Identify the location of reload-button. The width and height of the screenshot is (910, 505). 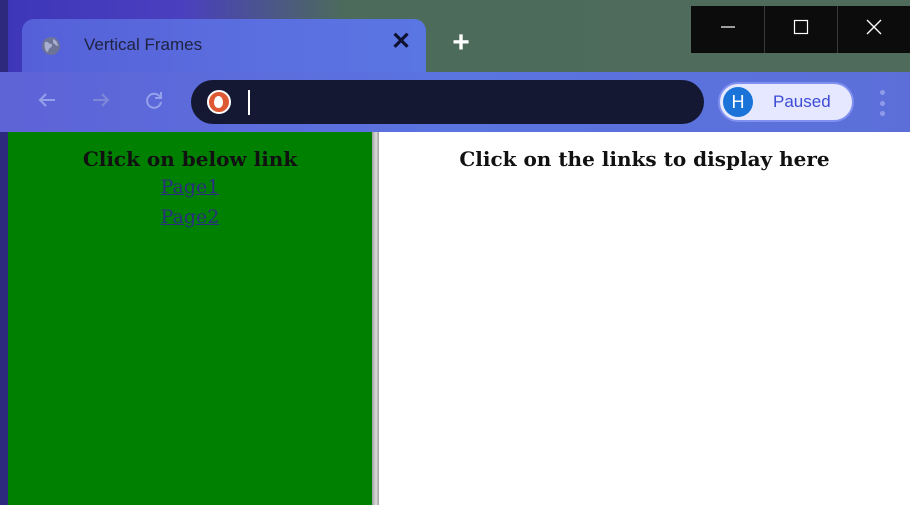
(154, 102).